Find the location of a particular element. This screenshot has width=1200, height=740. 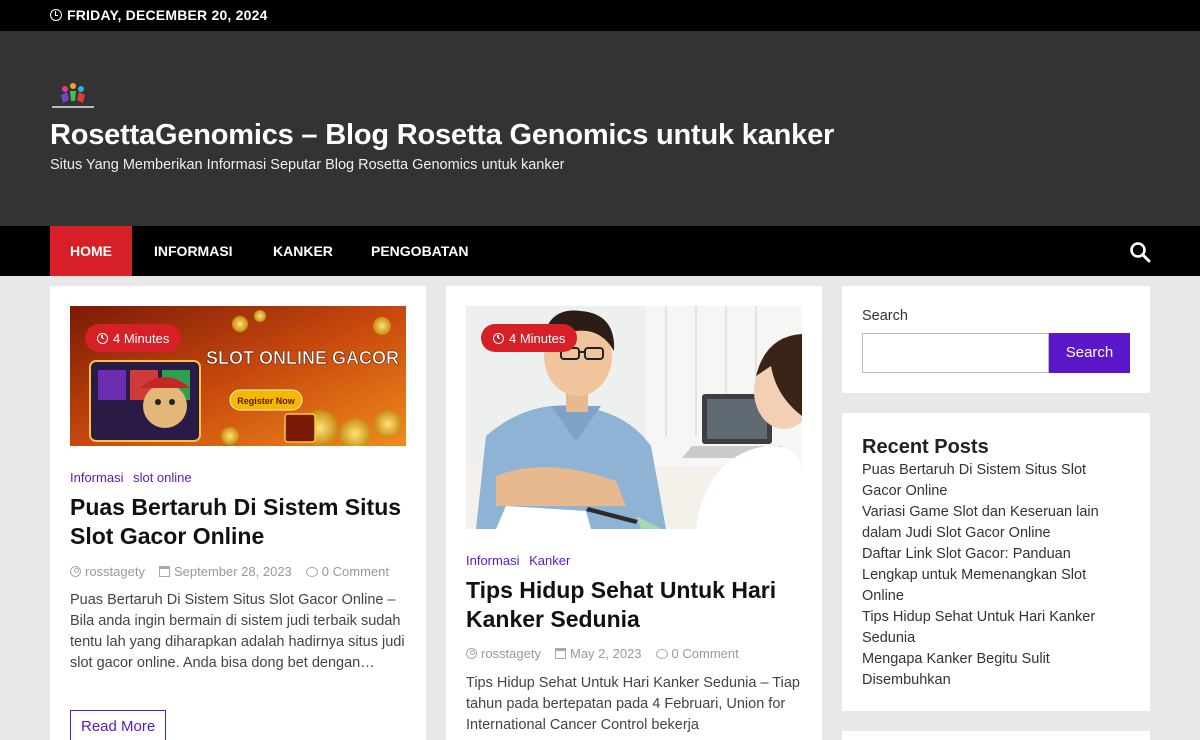

nav-item-pengobatan: PENGOBATAN is located at coordinates (419, 251).